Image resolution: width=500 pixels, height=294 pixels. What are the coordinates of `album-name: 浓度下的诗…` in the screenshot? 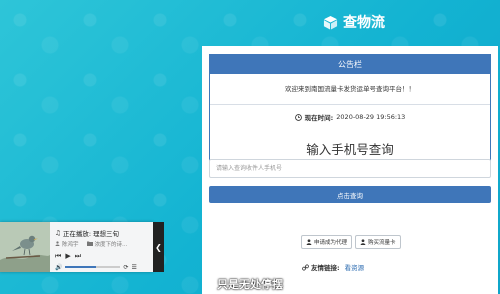 It's located at (111, 245).